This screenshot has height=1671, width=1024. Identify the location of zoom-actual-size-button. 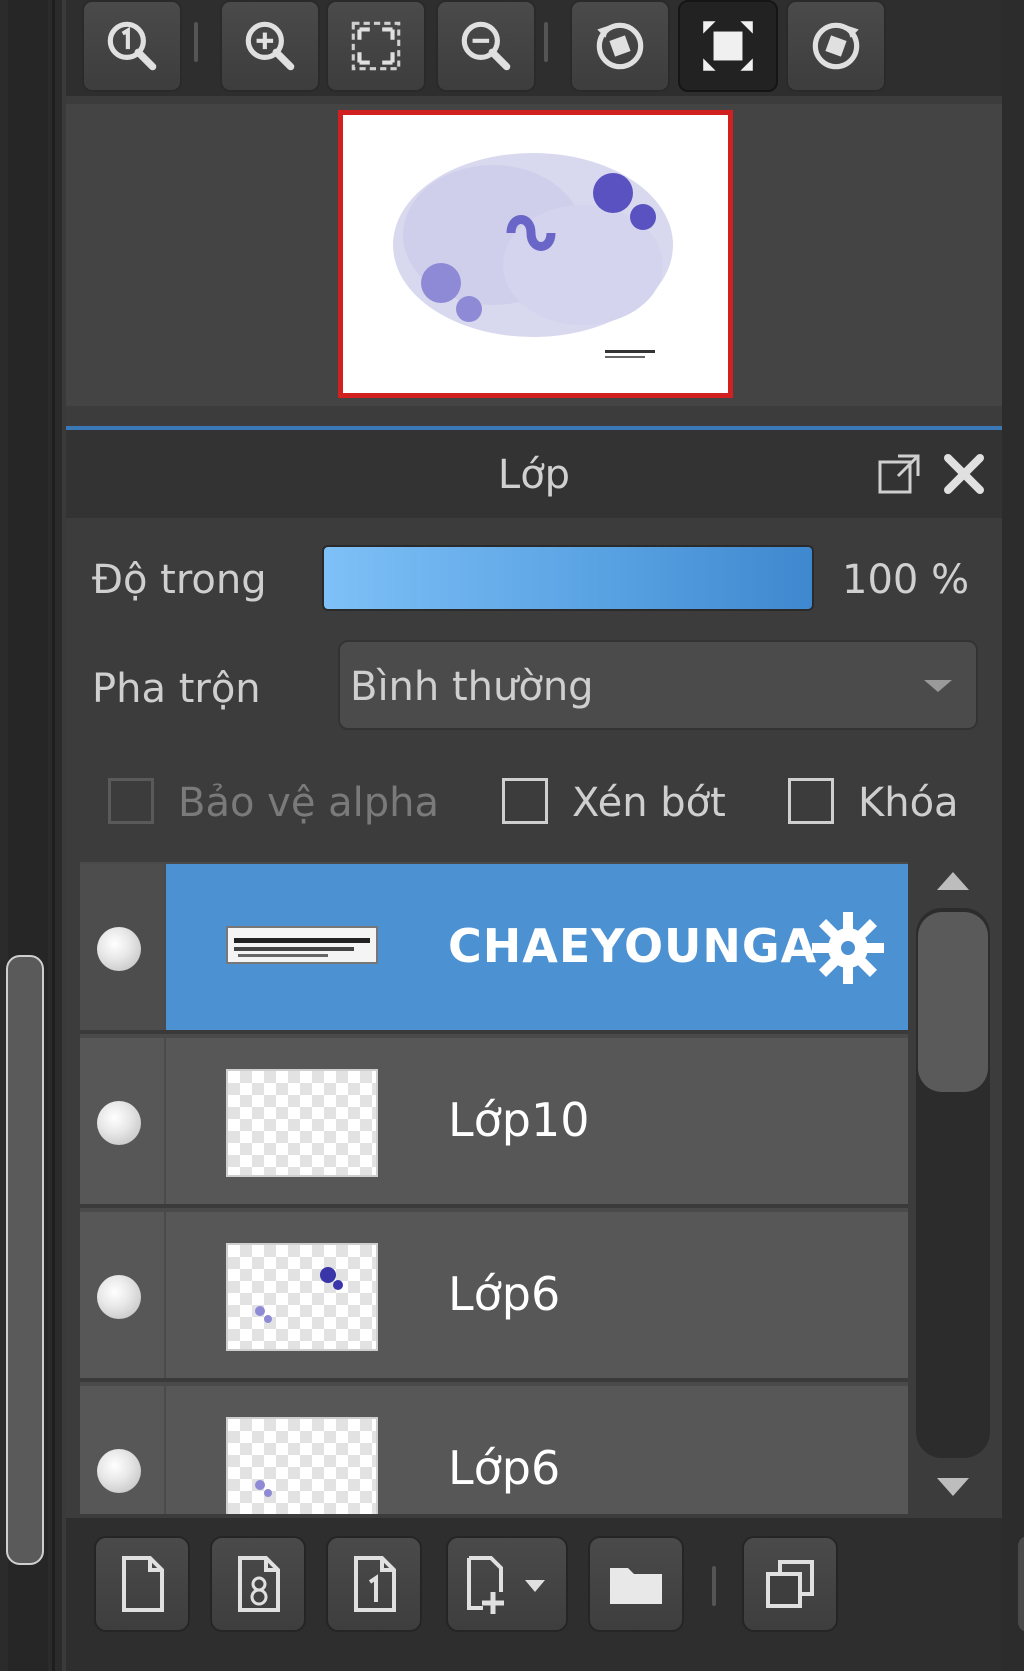
(132, 46).